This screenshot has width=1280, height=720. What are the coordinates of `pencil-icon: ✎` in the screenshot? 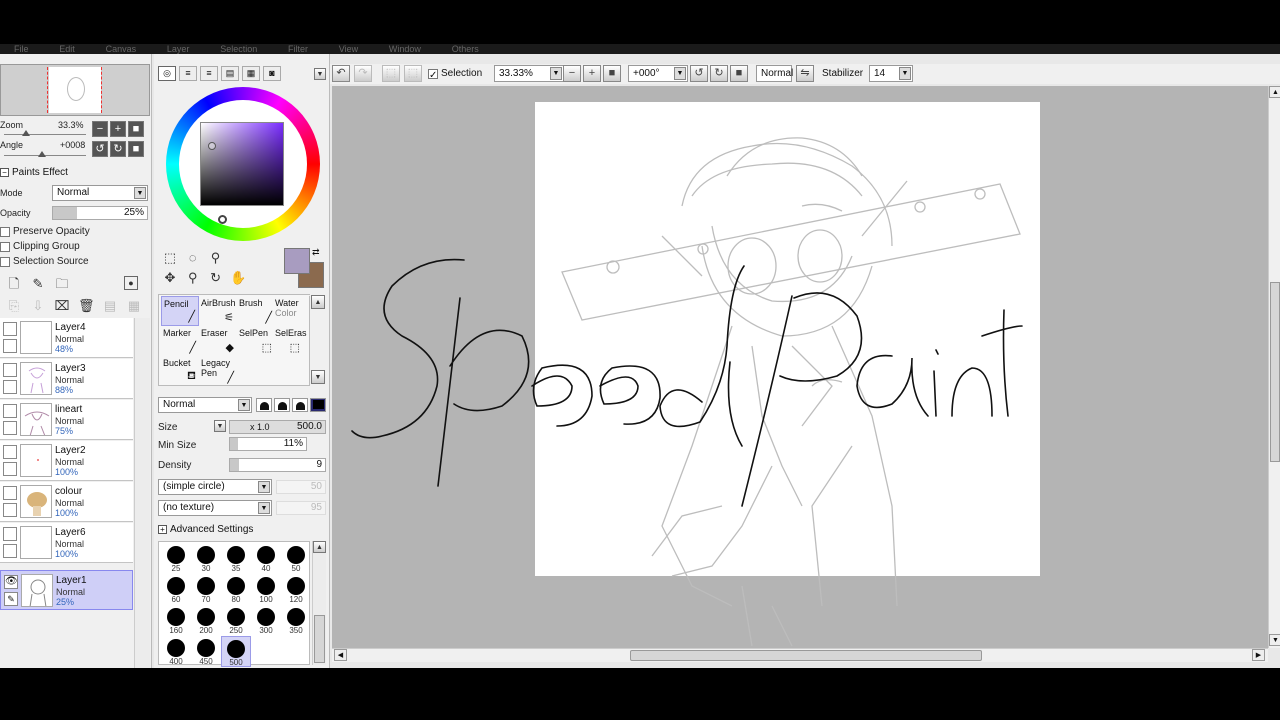 It's located at (11, 599).